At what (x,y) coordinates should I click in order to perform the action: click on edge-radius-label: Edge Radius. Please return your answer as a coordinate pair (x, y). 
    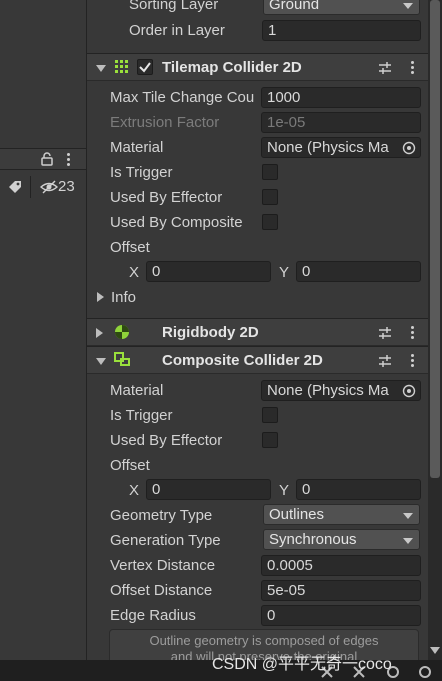
    Looking at the image, I should click on (153, 615).